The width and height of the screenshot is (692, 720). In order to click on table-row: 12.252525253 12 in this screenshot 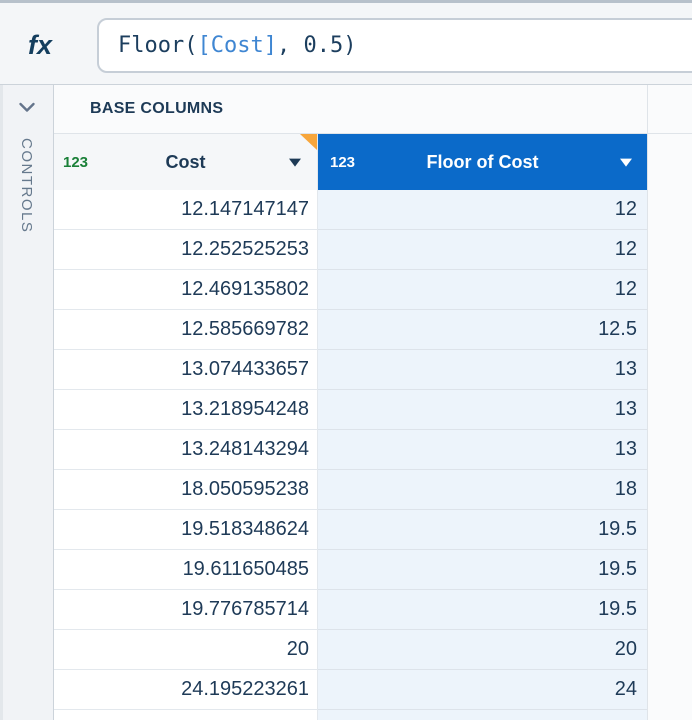, I will do `click(373, 250)`.